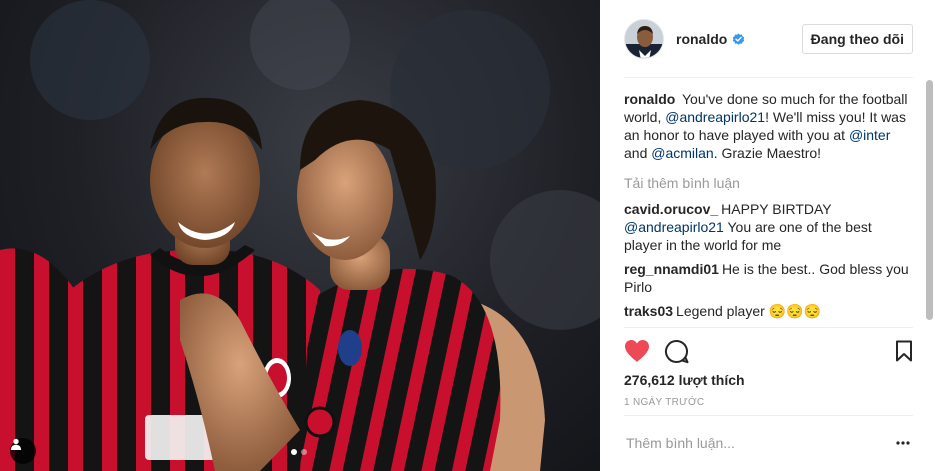 Image resolution: width=935 pixels, height=471 pixels. What do you see at coordinates (294, 452) in the screenshot?
I see `carousel-dot-active` at bounding box center [294, 452].